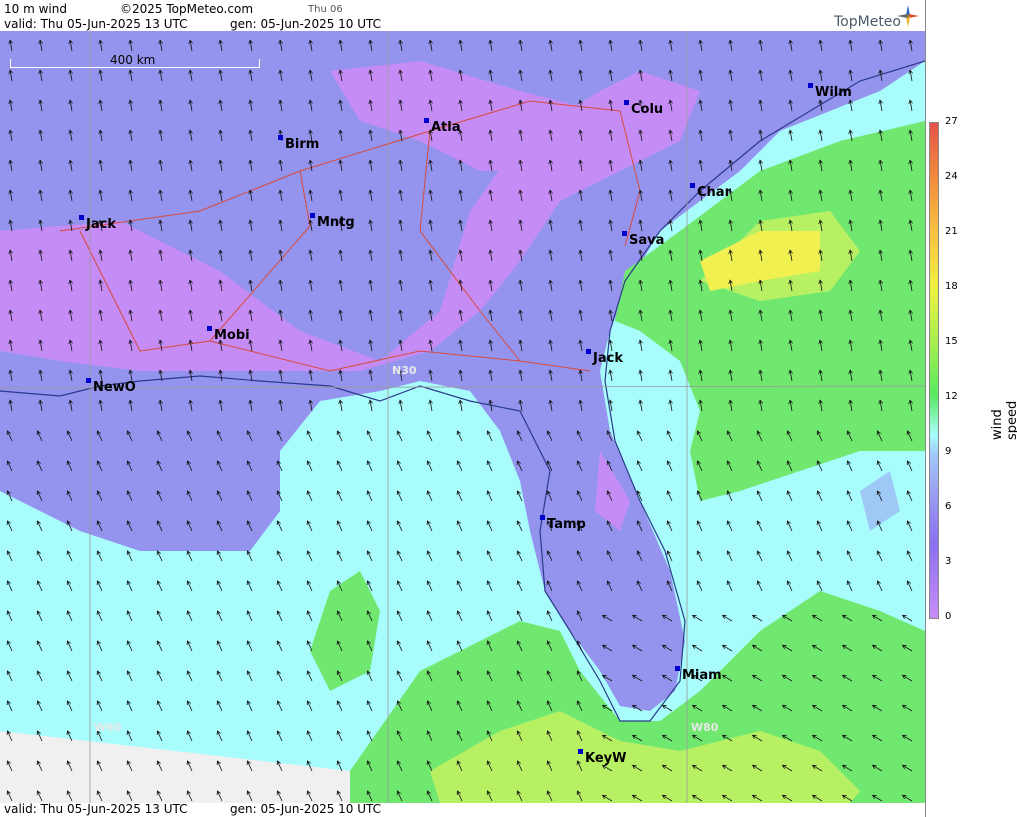  I want to click on legend-tick: 6, so click(948, 506).